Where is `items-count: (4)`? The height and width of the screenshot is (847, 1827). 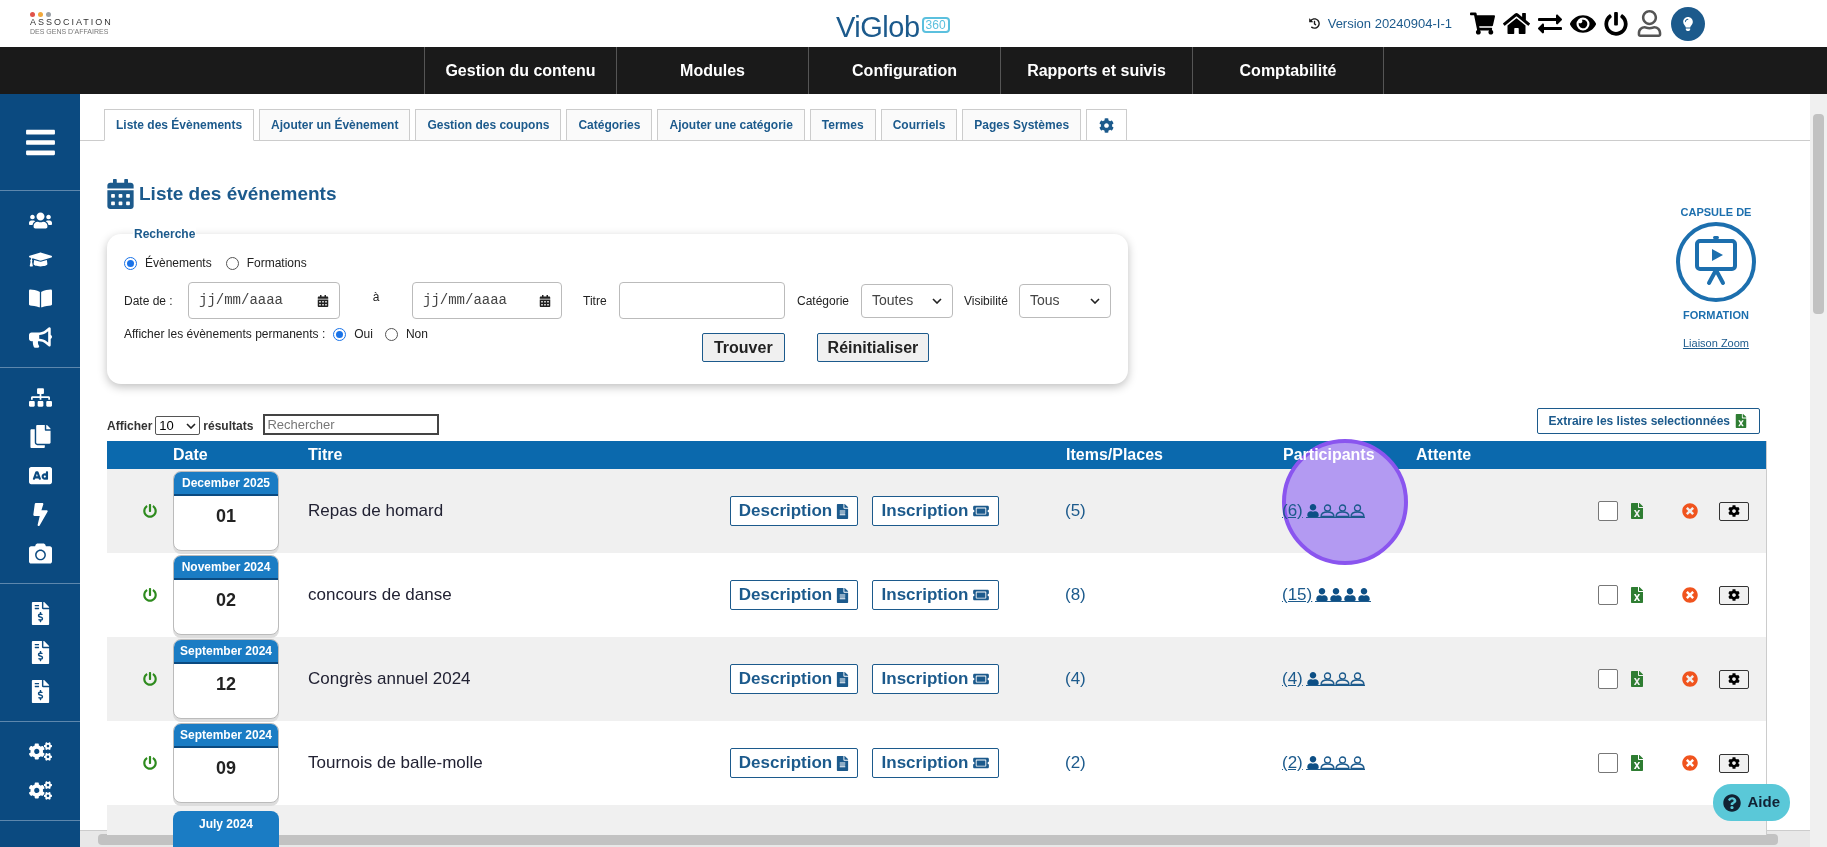
items-count: (4) is located at coordinates (1076, 679).